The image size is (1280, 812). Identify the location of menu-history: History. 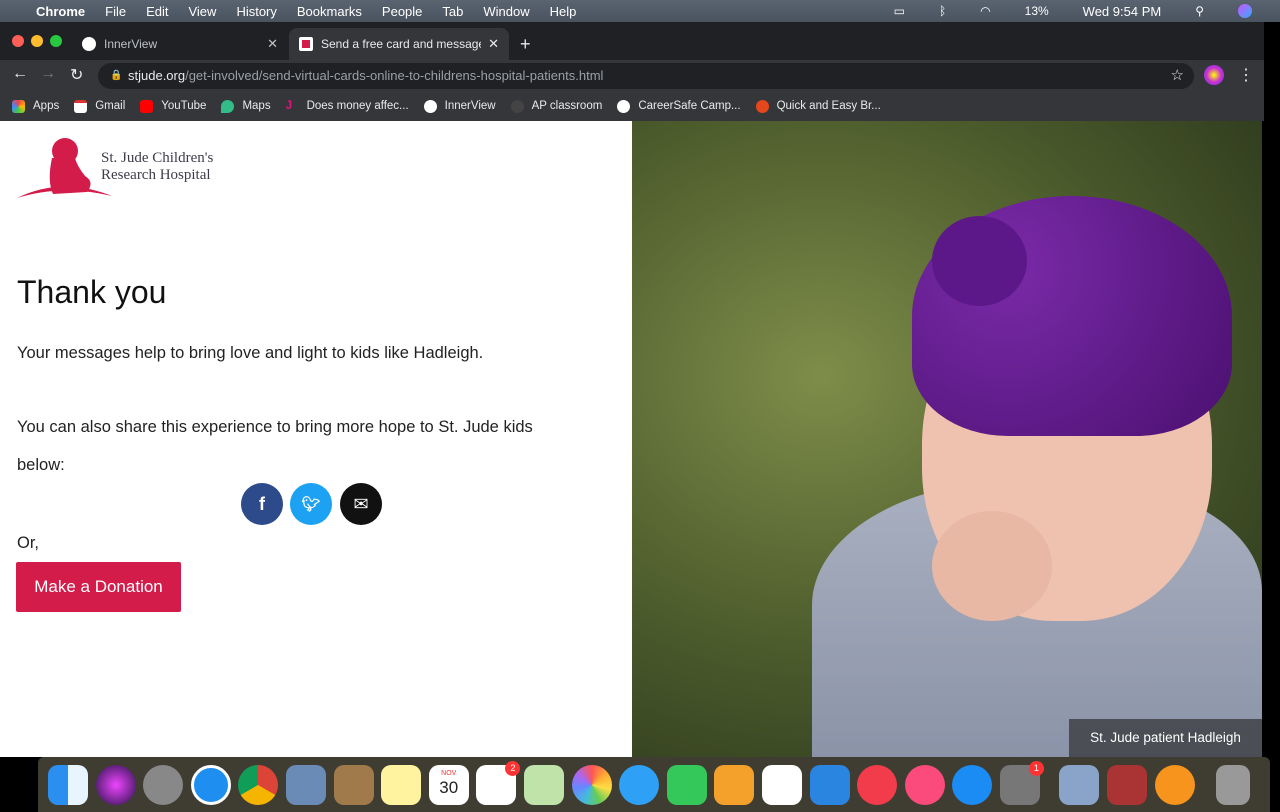
(256, 11).